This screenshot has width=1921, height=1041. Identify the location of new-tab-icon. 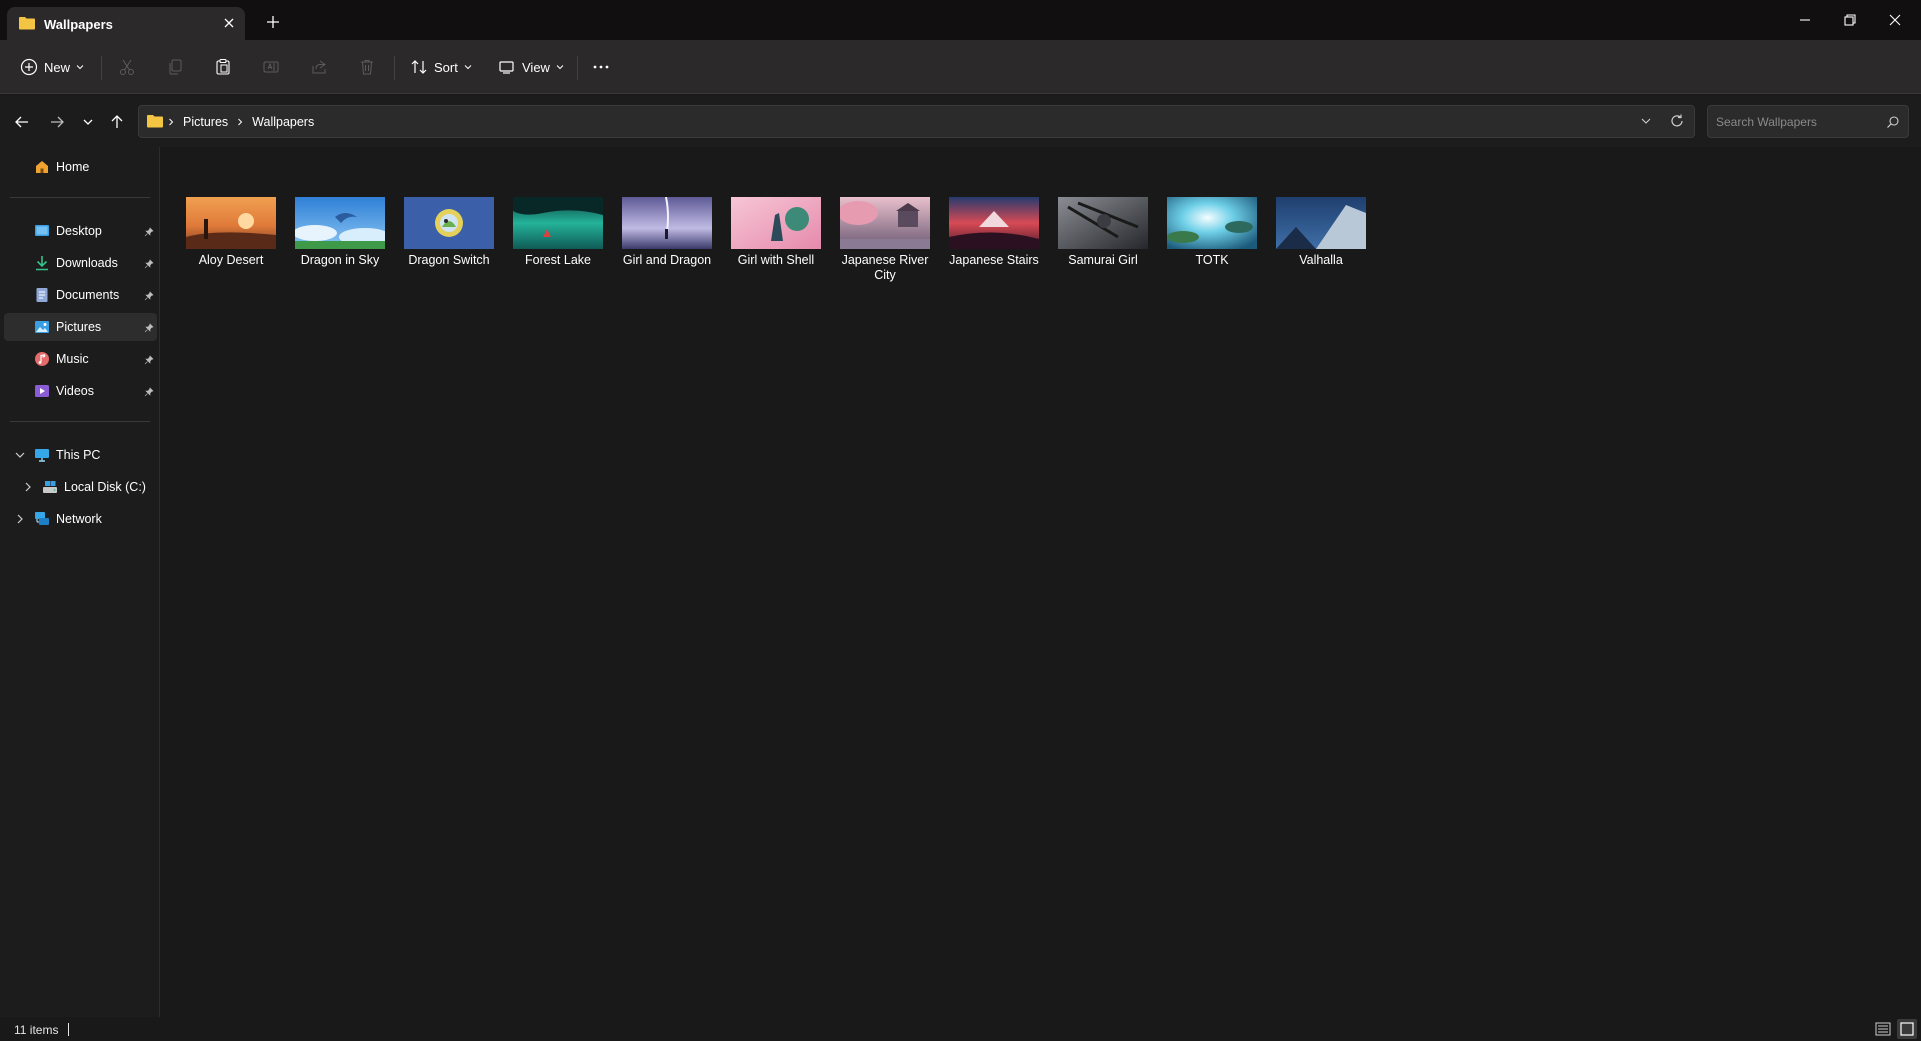
(273, 22).